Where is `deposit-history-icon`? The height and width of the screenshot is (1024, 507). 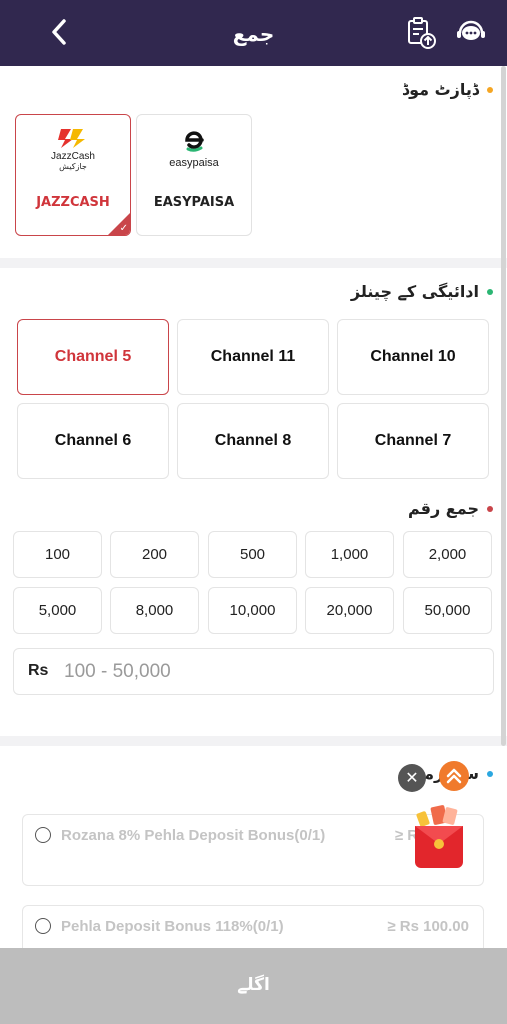
deposit-history-icon is located at coordinates (421, 33).